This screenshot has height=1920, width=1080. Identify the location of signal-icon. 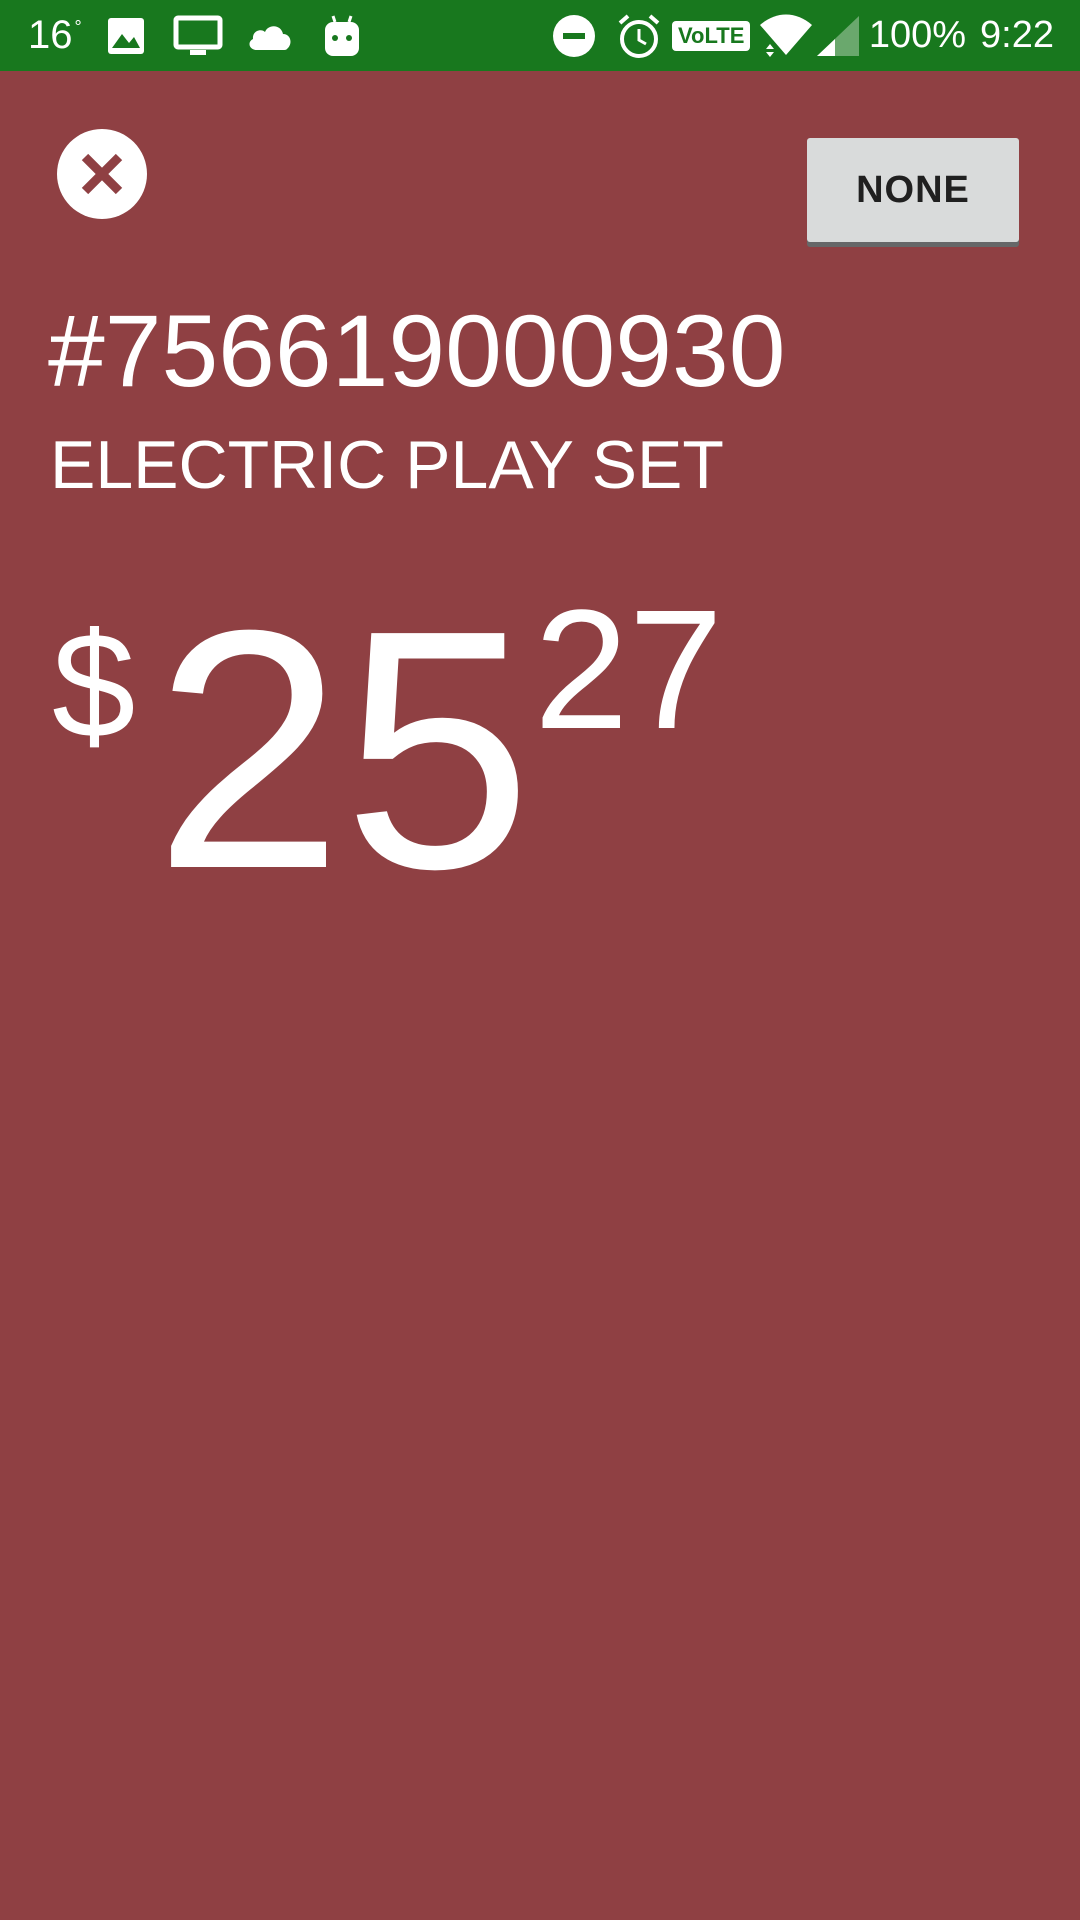
(838, 35).